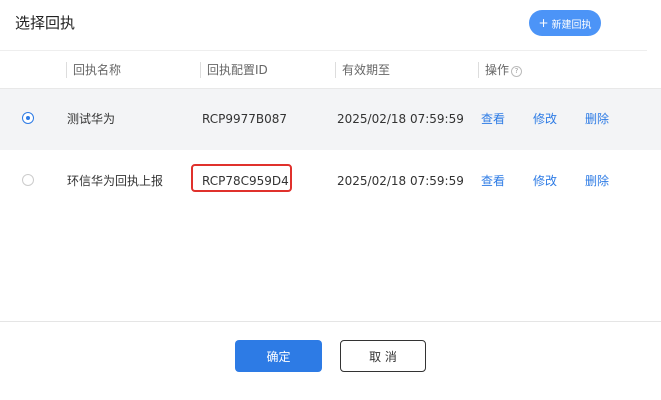  What do you see at coordinates (543, 23) in the screenshot?
I see `plus-icon: +` at bounding box center [543, 23].